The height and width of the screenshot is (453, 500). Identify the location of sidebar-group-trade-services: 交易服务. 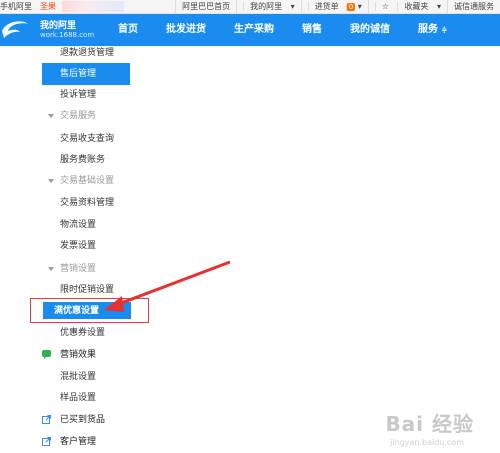
(65, 116).